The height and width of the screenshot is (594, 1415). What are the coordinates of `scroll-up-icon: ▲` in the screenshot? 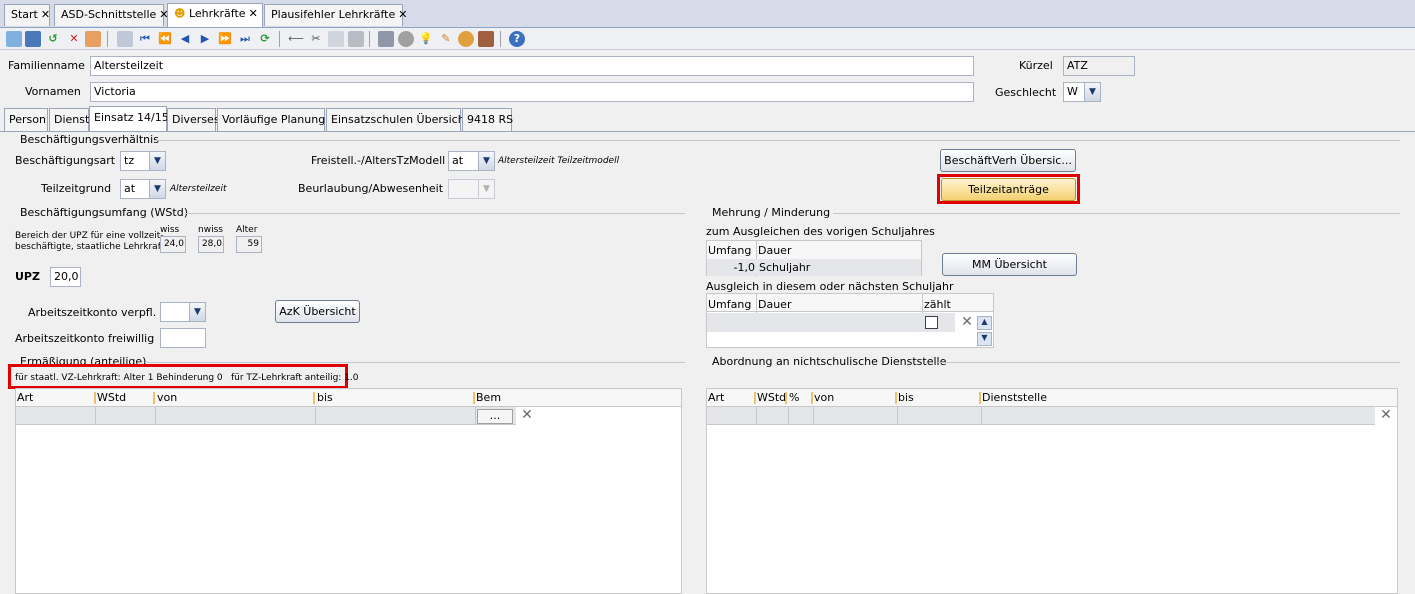 It's located at (984, 323).